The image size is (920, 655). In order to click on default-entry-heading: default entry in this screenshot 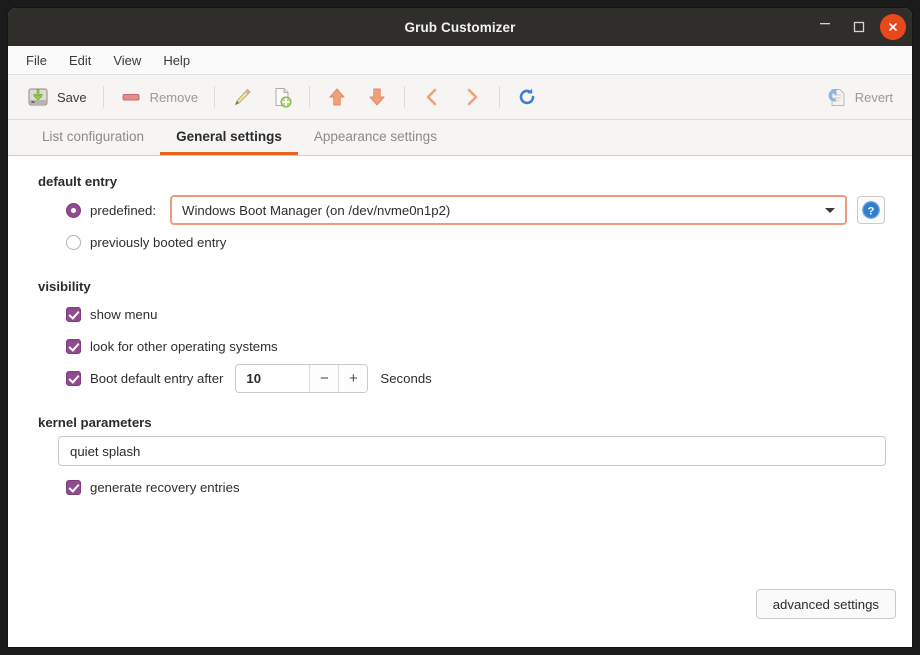, I will do `click(78, 181)`.